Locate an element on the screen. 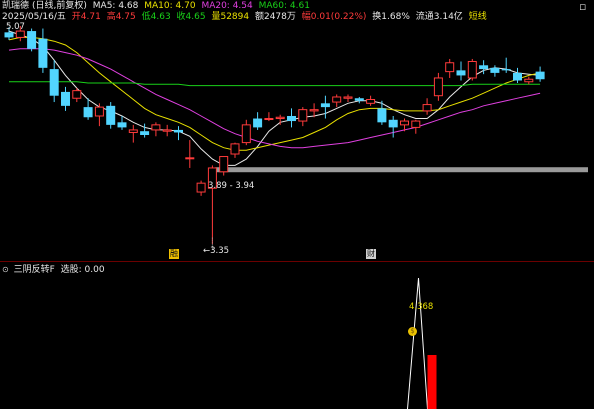 The image size is (594, 409). coin-icon: $ is located at coordinates (412, 331).